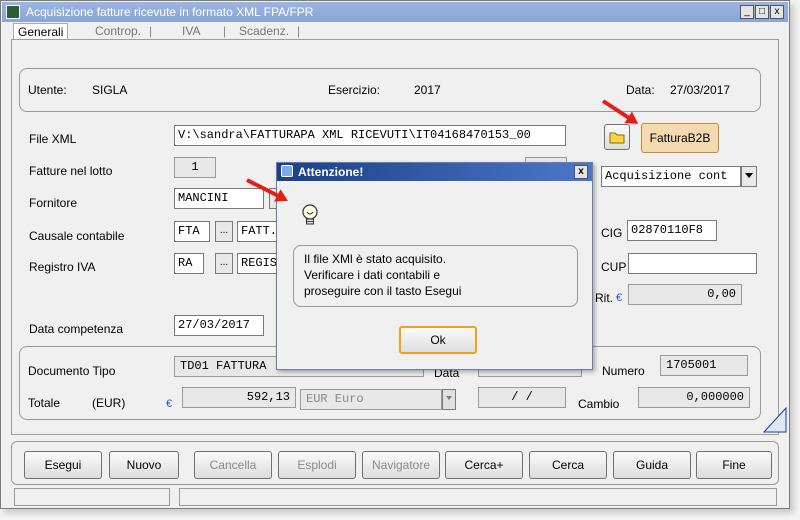 Image resolution: width=800 pixels, height=520 pixels. I want to click on causale-label: Causale contabile, so click(77, 236).